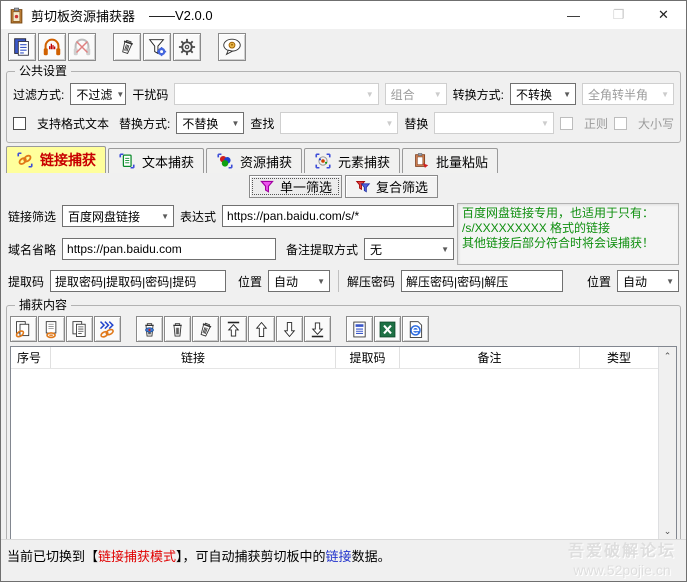 This screenshot has height=582, width=687. What do you see at coordinates (305, 187) in the screenshot?
I see `single-filter-label: 单一筛选` at bounding box center [305, 187].